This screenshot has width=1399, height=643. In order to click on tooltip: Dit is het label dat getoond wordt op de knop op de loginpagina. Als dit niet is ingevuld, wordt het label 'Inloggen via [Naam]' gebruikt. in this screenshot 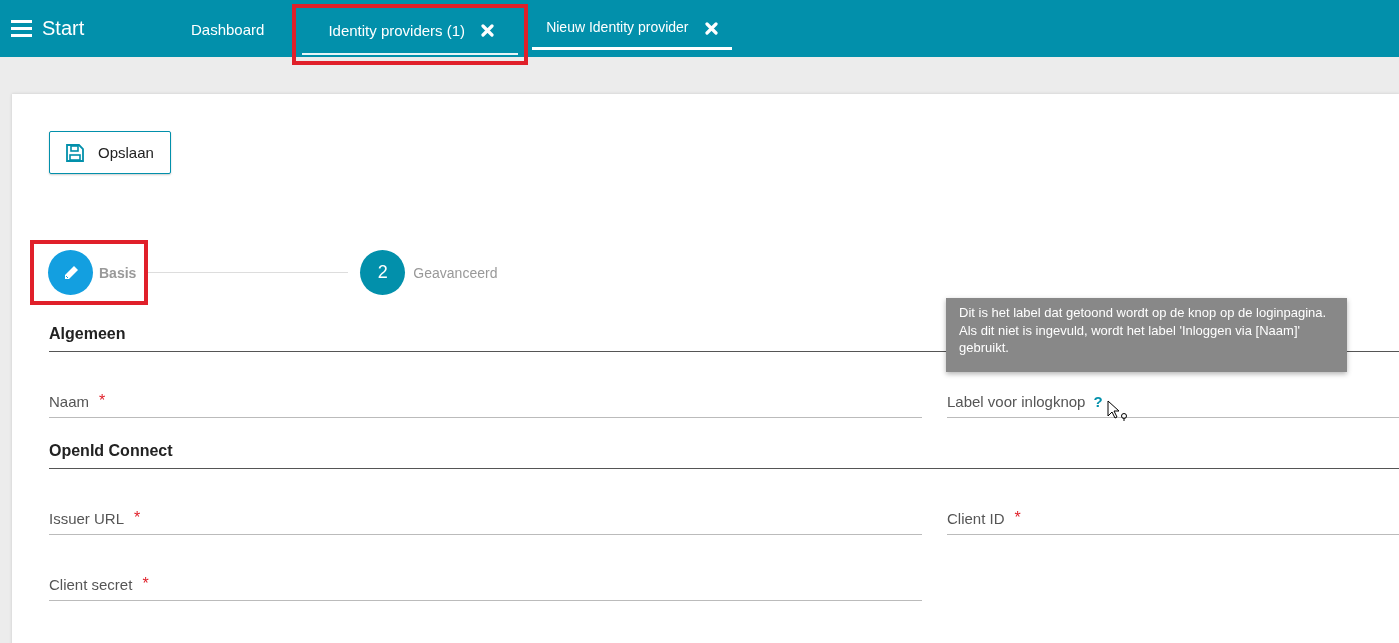, I will do `click(1146, 335)`.